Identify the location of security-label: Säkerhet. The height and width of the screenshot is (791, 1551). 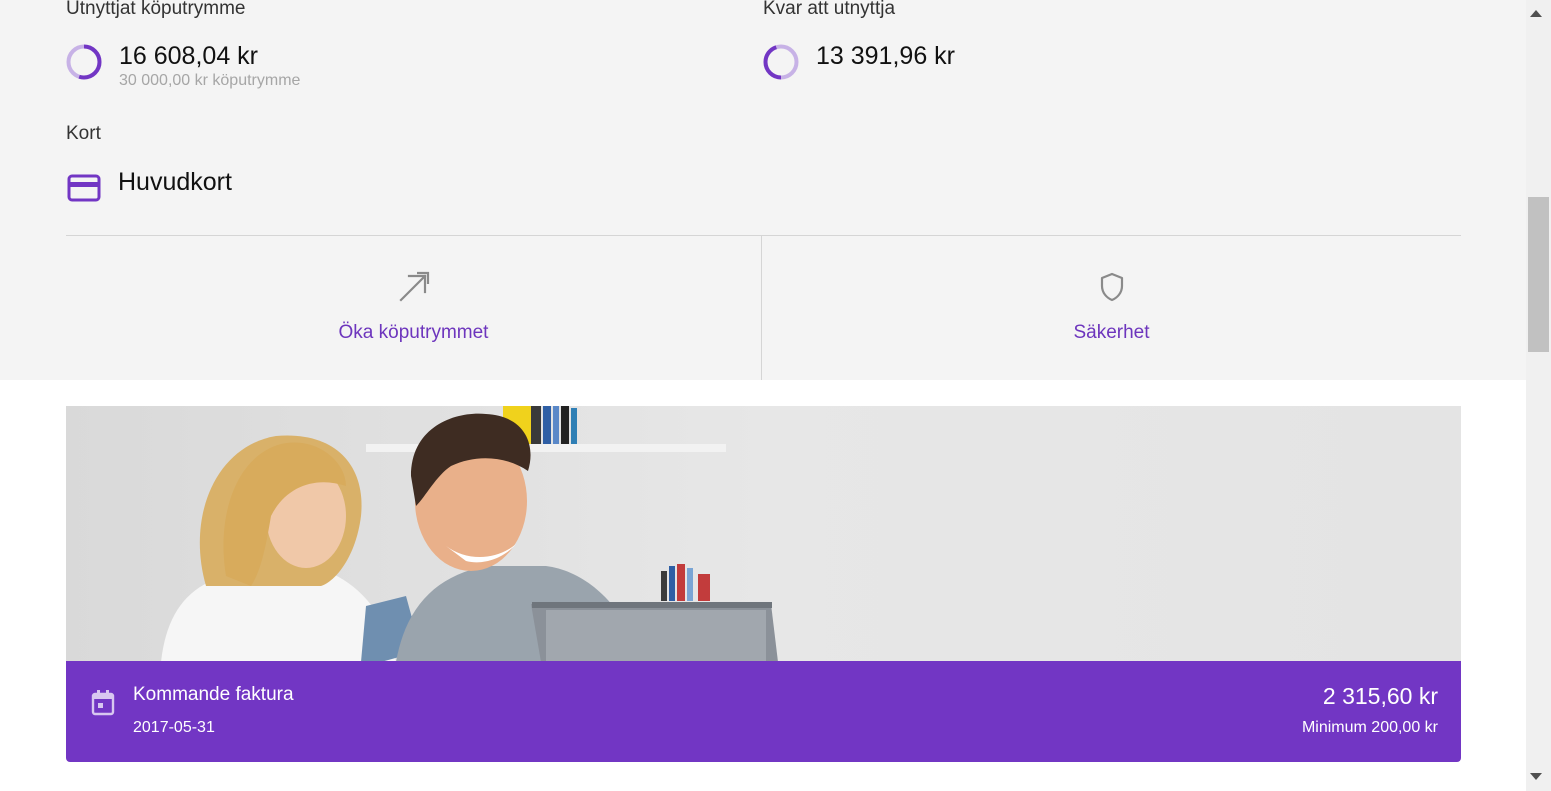
(1111, 332).